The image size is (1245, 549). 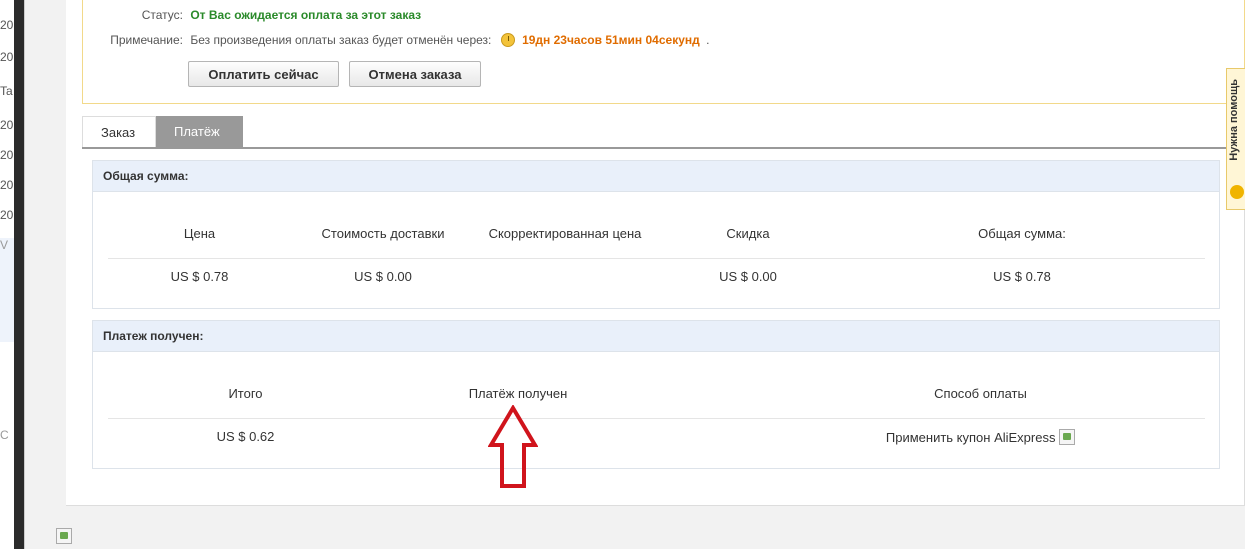 I want to click on help-label: Нужна помощь, so click(x=1234, y=120).